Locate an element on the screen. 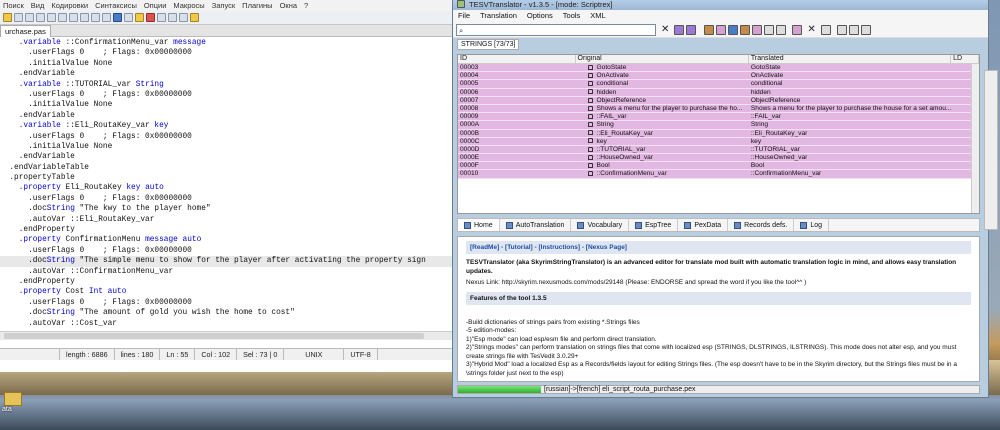 The width and height of the screenshot is (1000, 430). row-translated: ObjectReference is located at coordinates (850, 100).